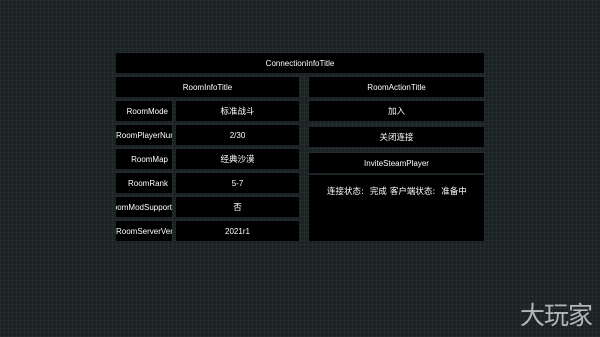  Describe the element at coordinates (147, 183) in the screenshot. I see `room-rank-label-text: RoomRank` at that location.